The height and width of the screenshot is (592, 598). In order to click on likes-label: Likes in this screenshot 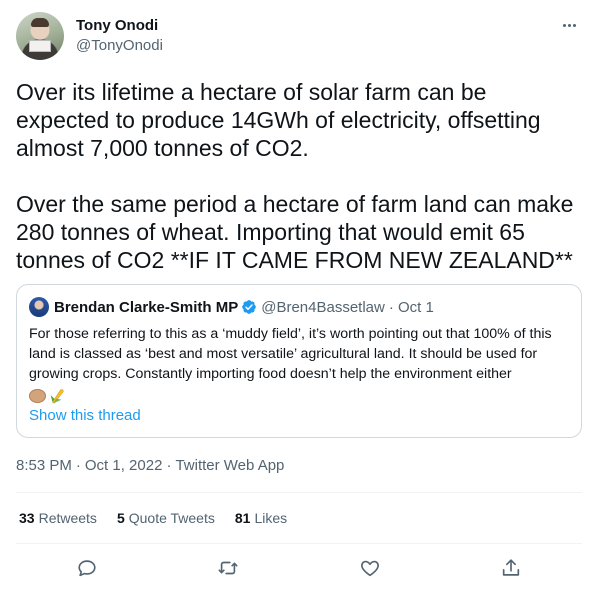, I will do `click(271, 518)`.